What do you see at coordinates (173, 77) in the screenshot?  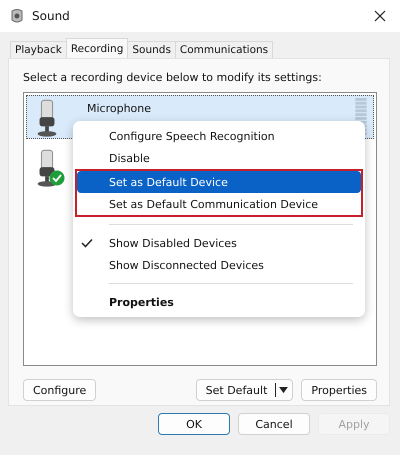 I see `instruction-text: Select a recording device below to modify its settings:` at bounding box center [173, 77].